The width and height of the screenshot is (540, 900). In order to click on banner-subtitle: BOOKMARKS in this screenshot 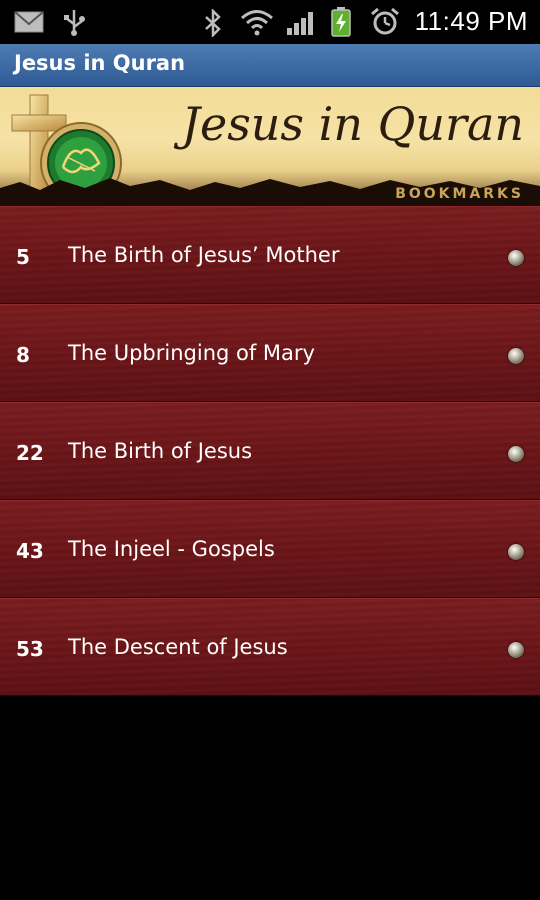, I will do `click(459, 194)`.